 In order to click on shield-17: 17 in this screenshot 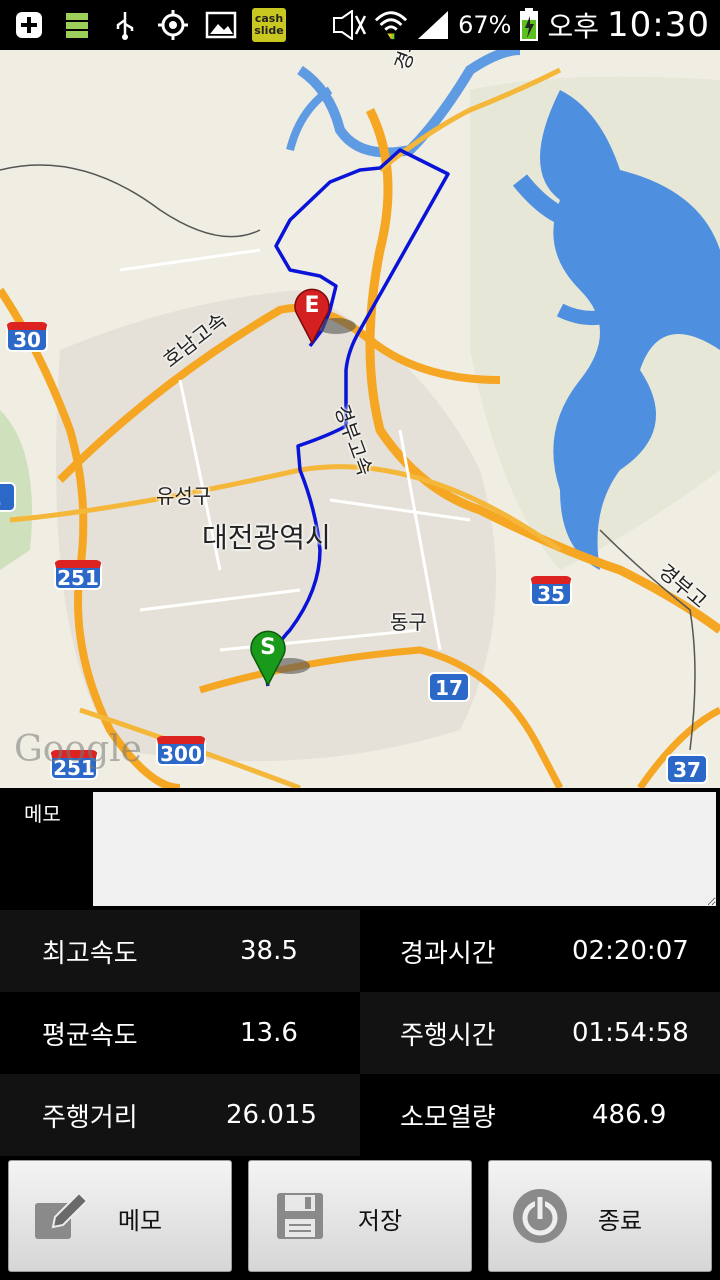, I will do `click(449, 687)`.